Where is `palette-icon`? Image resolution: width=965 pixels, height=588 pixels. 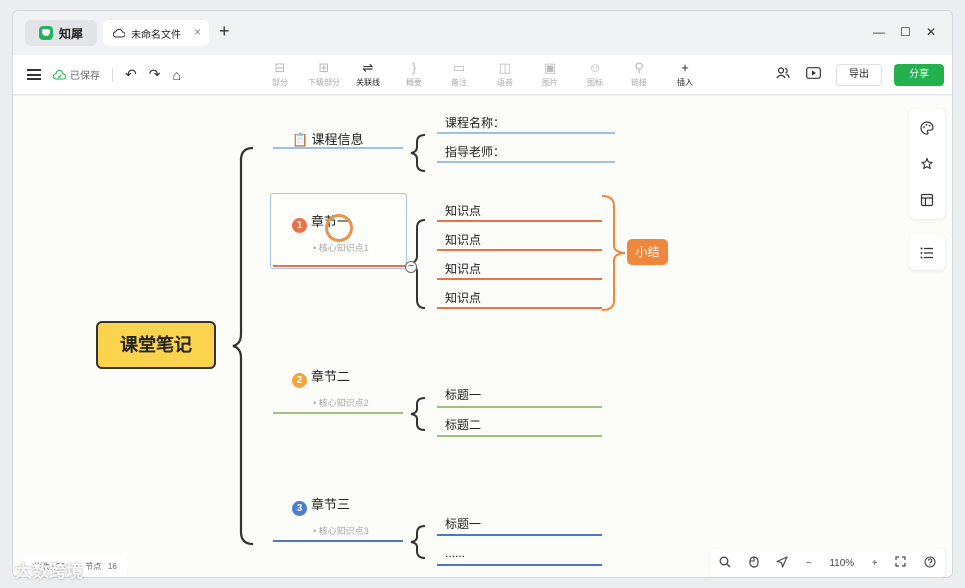
palette-icon is located at coordinates (927, 127).